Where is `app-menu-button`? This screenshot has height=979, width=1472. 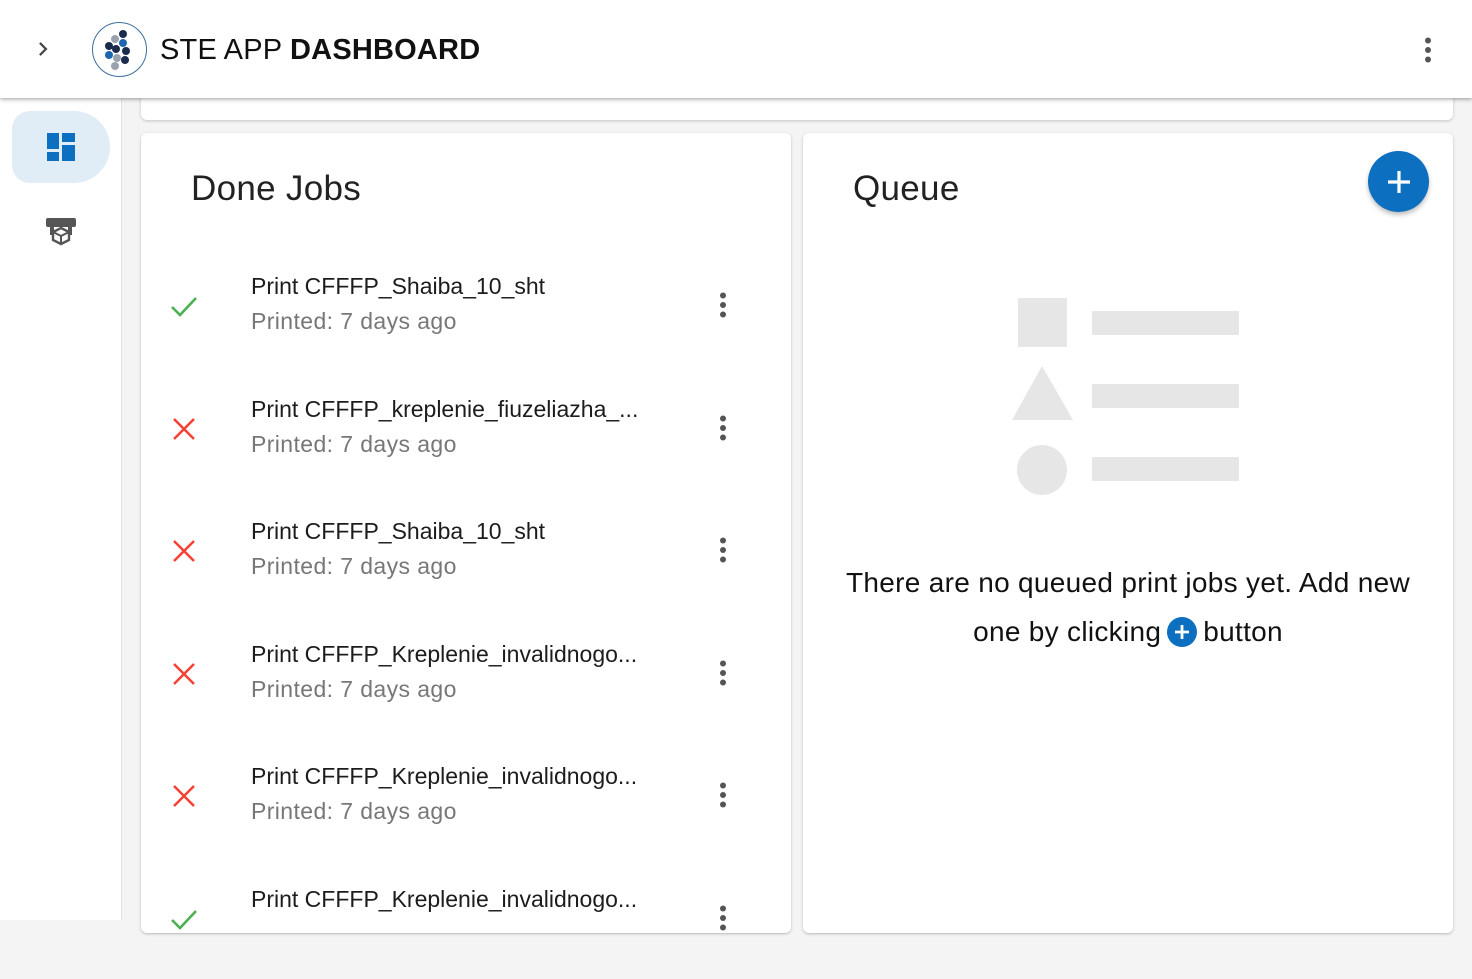
app-menu-button is located at coordinates (1428, 50).